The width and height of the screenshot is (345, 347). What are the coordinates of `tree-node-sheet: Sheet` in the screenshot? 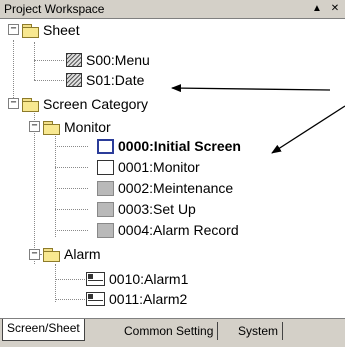 It's located at (51, 30).